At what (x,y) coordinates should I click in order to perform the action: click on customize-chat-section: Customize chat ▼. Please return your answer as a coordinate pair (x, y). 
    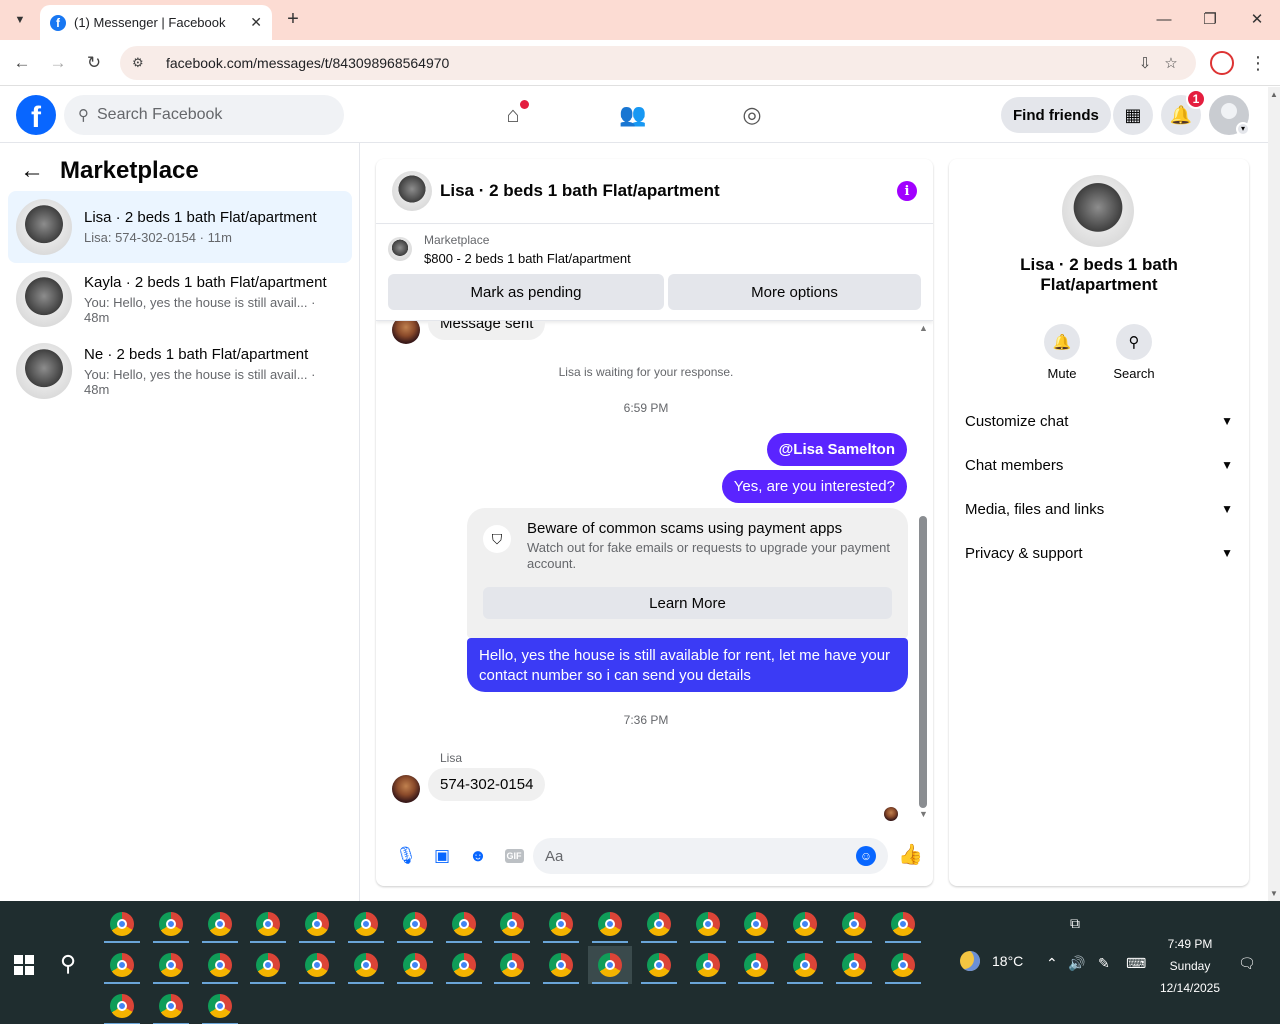
    Looking at the image, I should click on (1099, 421).